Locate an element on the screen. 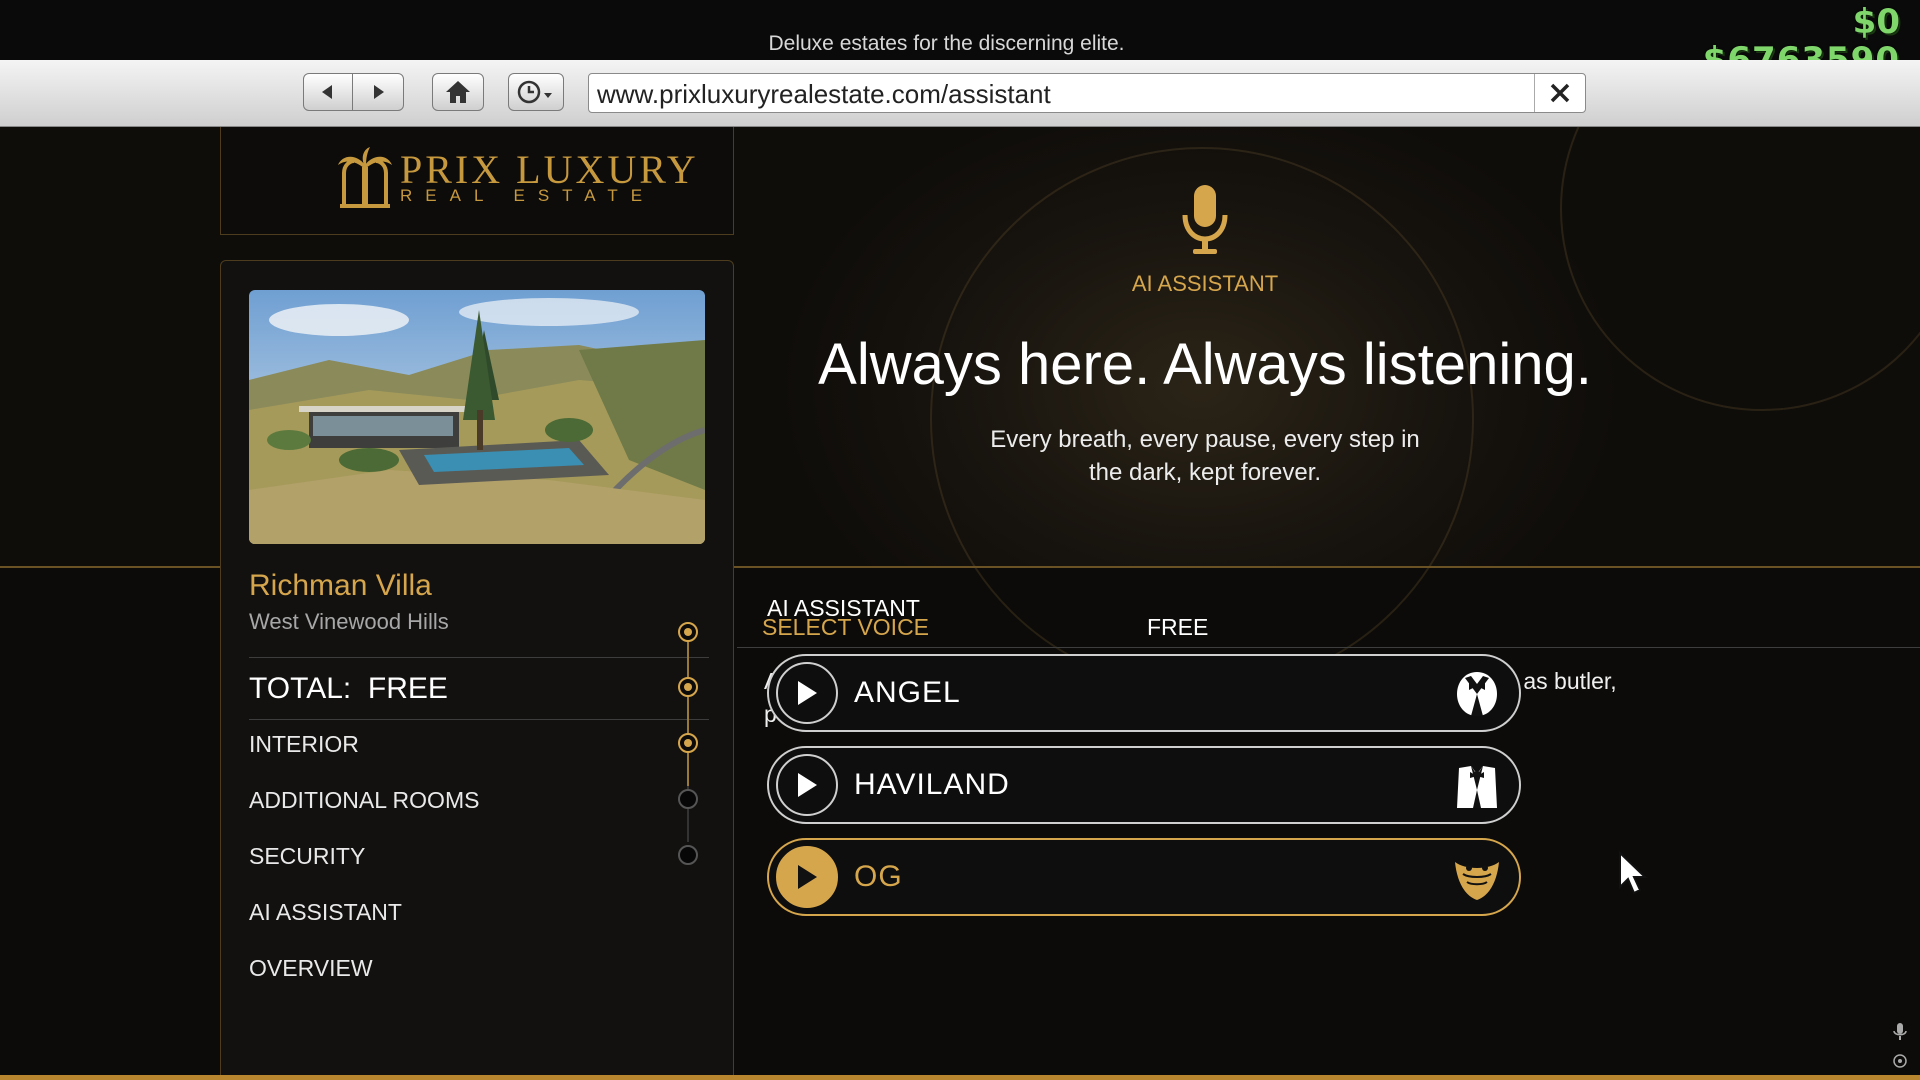 This screenshot has width=1920, height=1080. property-location: West Vinewood Hills is located at coordinates (349, 621).